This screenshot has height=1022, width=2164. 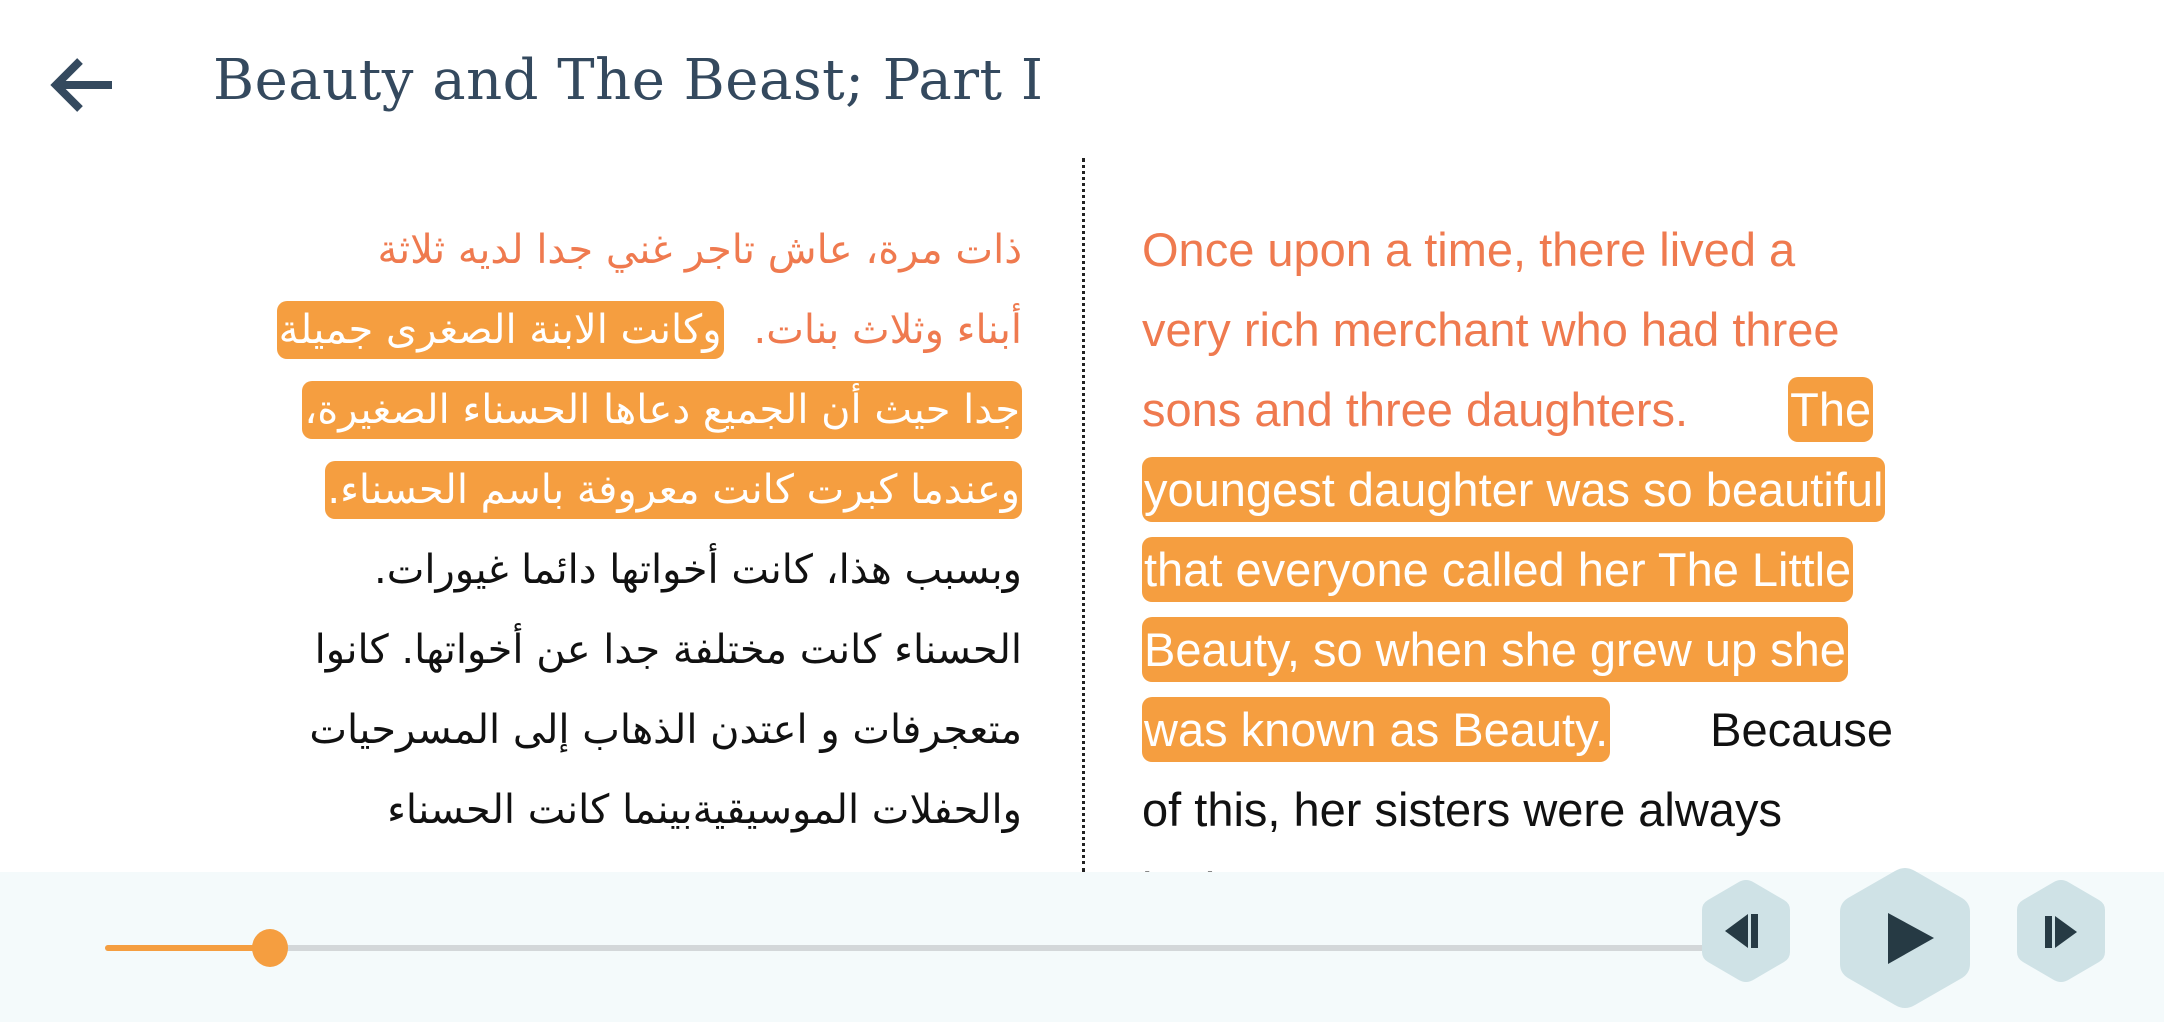 I want to click on arrow-left-icon, so click(x=81, y=85).